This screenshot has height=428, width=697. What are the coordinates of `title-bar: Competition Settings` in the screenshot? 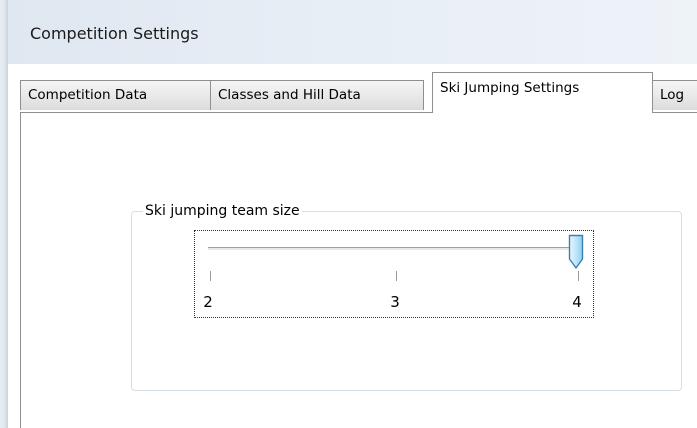 It's located at (352, 32).